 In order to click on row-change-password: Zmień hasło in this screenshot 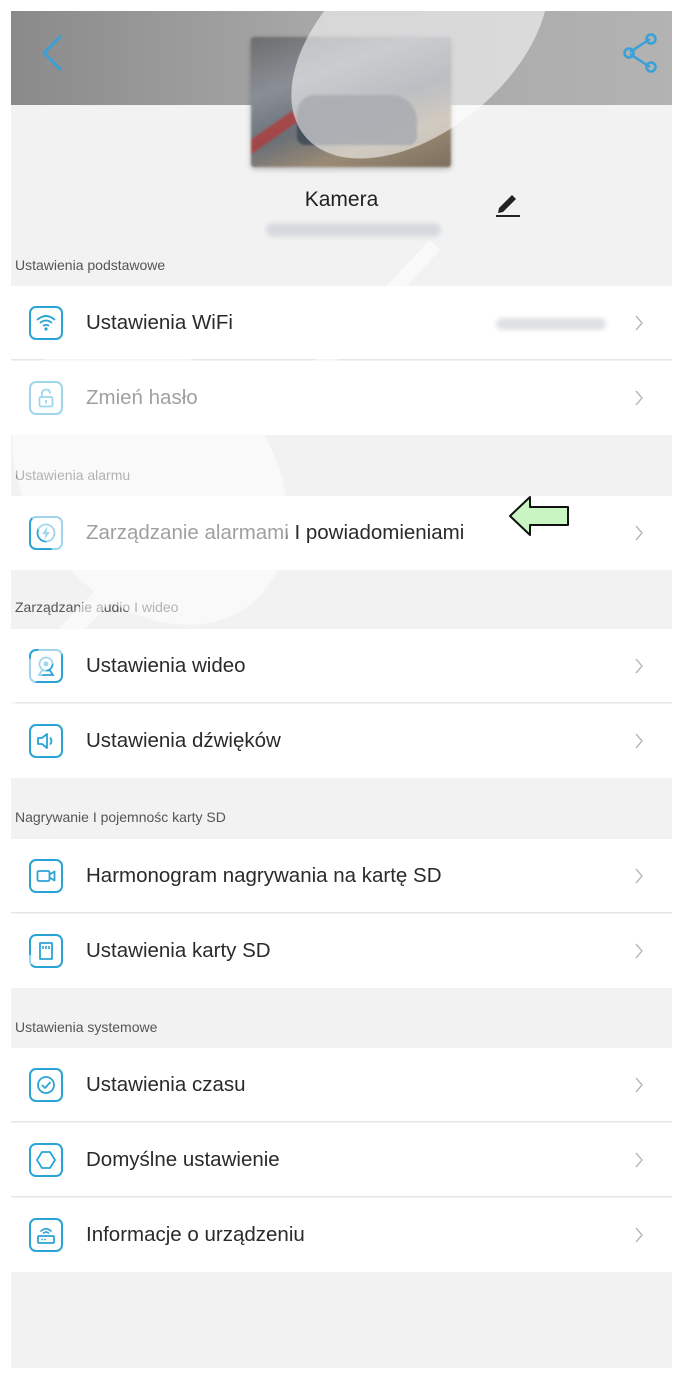, I will do `click(341, 398)`.